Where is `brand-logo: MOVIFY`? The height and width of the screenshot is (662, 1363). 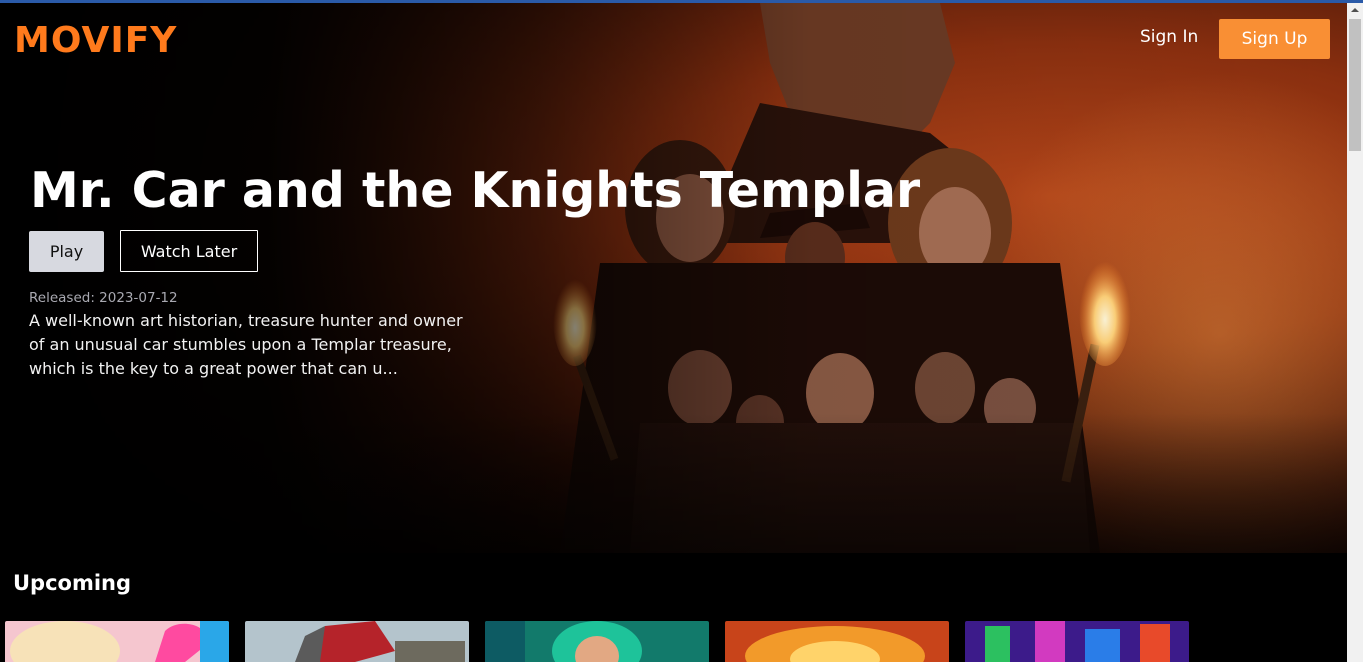 brand-logo: MOVIFY is located at coordinates (95, 40).